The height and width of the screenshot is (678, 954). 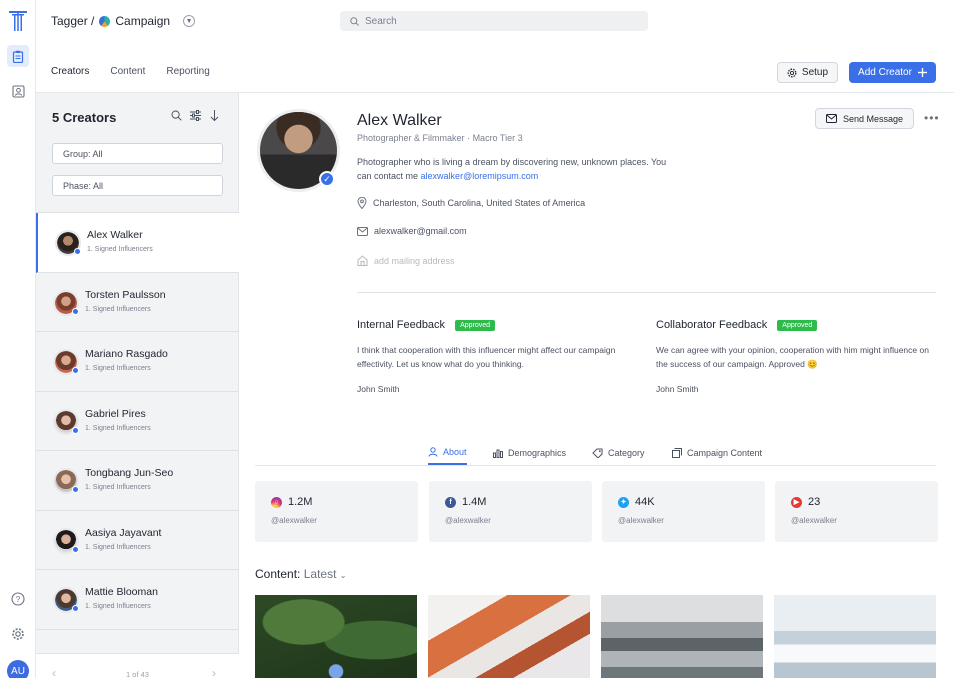 I want to click on feedback-author: John Smith, so click(x=677, y=389).